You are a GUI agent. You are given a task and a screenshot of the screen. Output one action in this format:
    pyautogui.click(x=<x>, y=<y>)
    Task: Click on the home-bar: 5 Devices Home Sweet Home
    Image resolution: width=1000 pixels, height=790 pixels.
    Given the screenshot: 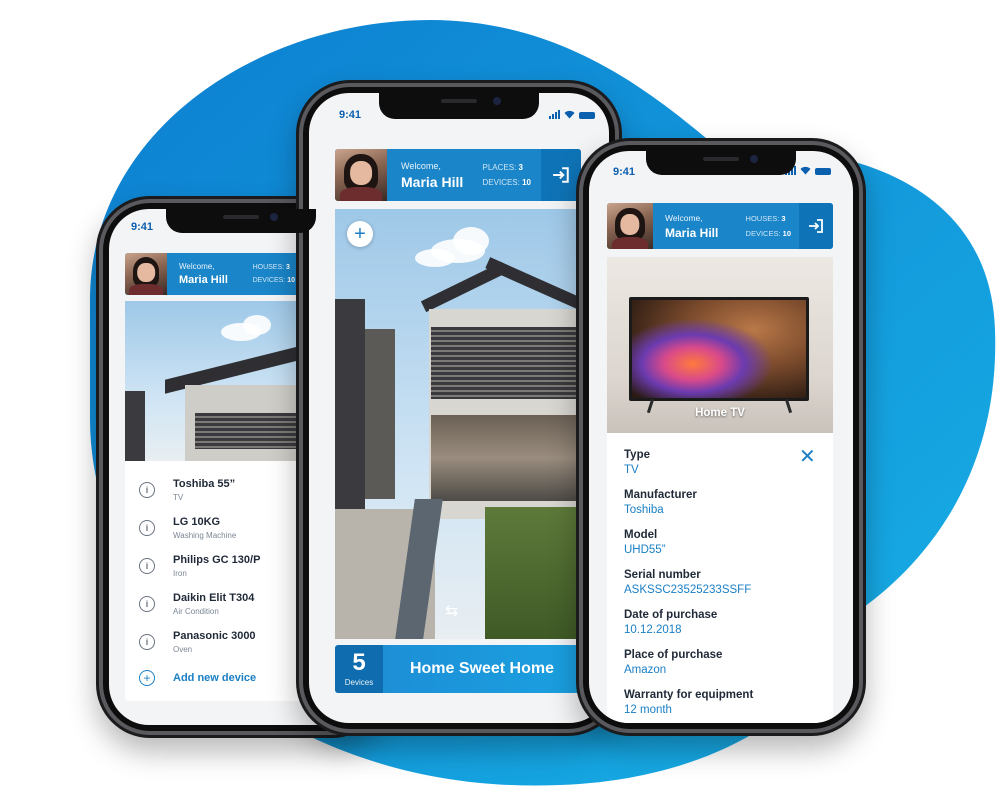 What is the action you would take?
    pyautogui.click(x=458, y=669)
    